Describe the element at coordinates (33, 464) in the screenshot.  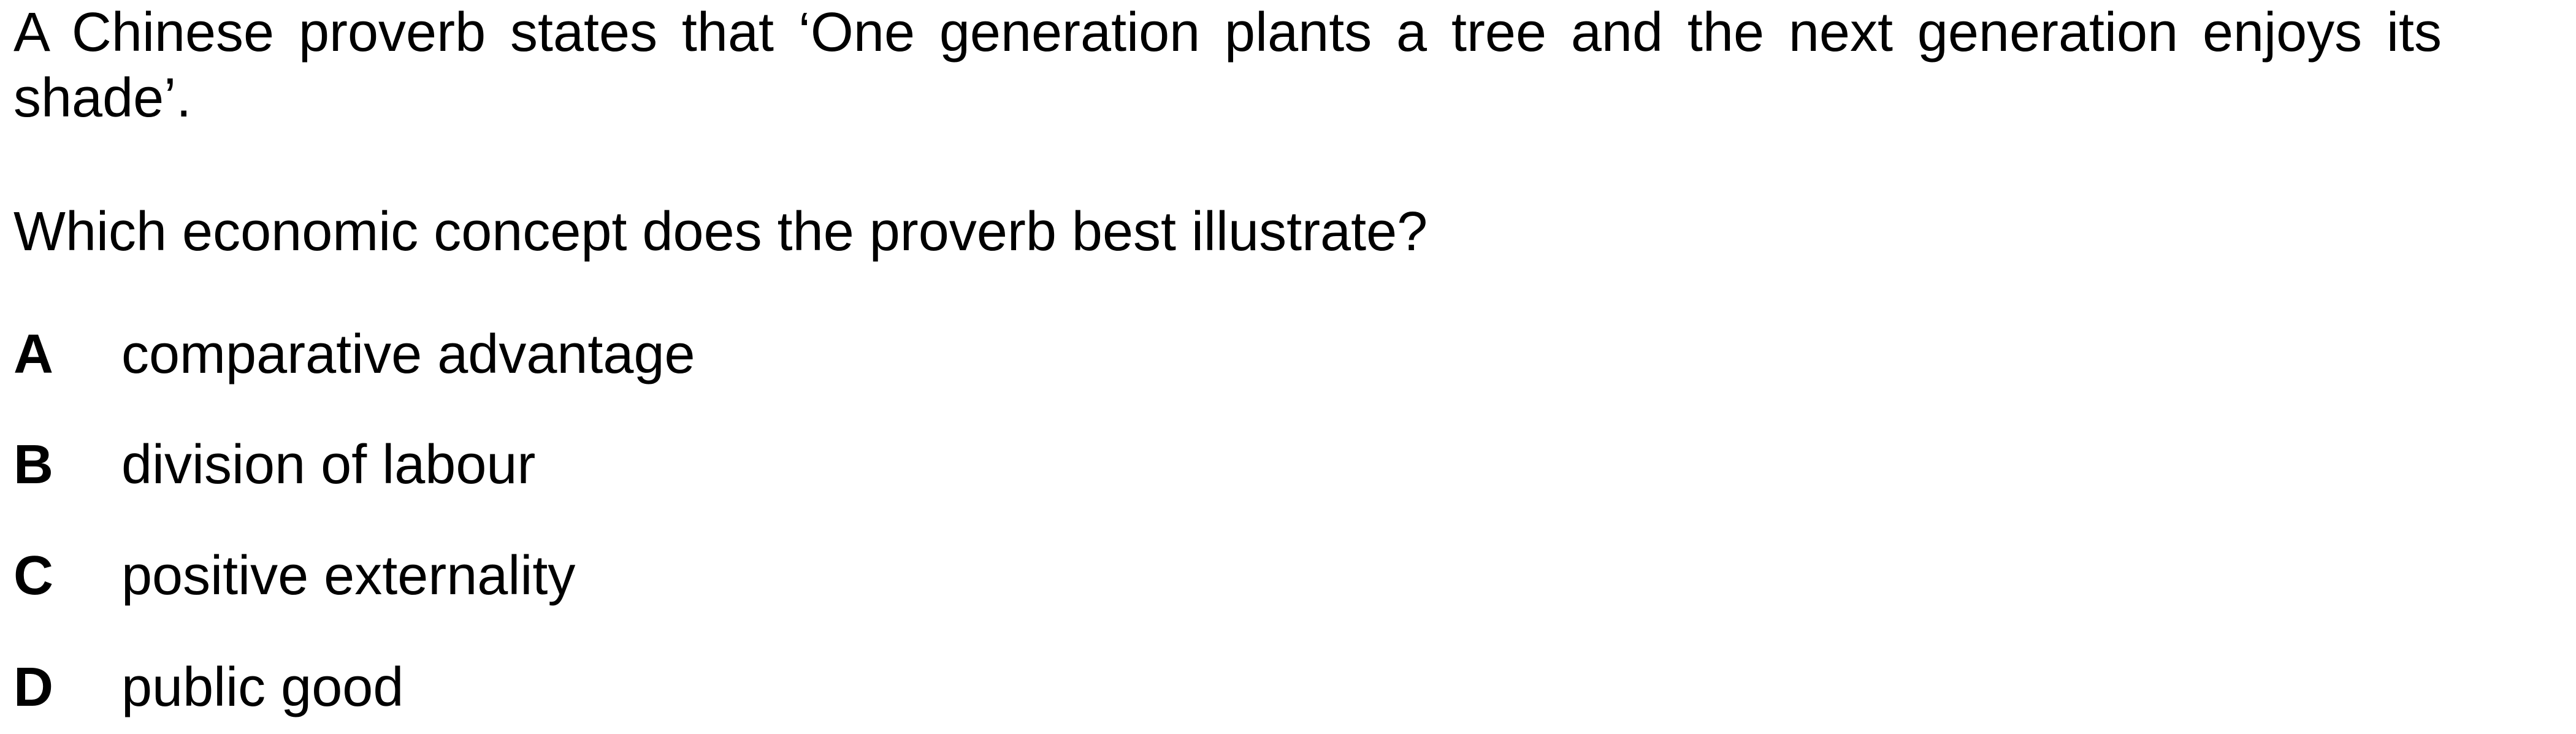
I see `option-letter: B` at that location.